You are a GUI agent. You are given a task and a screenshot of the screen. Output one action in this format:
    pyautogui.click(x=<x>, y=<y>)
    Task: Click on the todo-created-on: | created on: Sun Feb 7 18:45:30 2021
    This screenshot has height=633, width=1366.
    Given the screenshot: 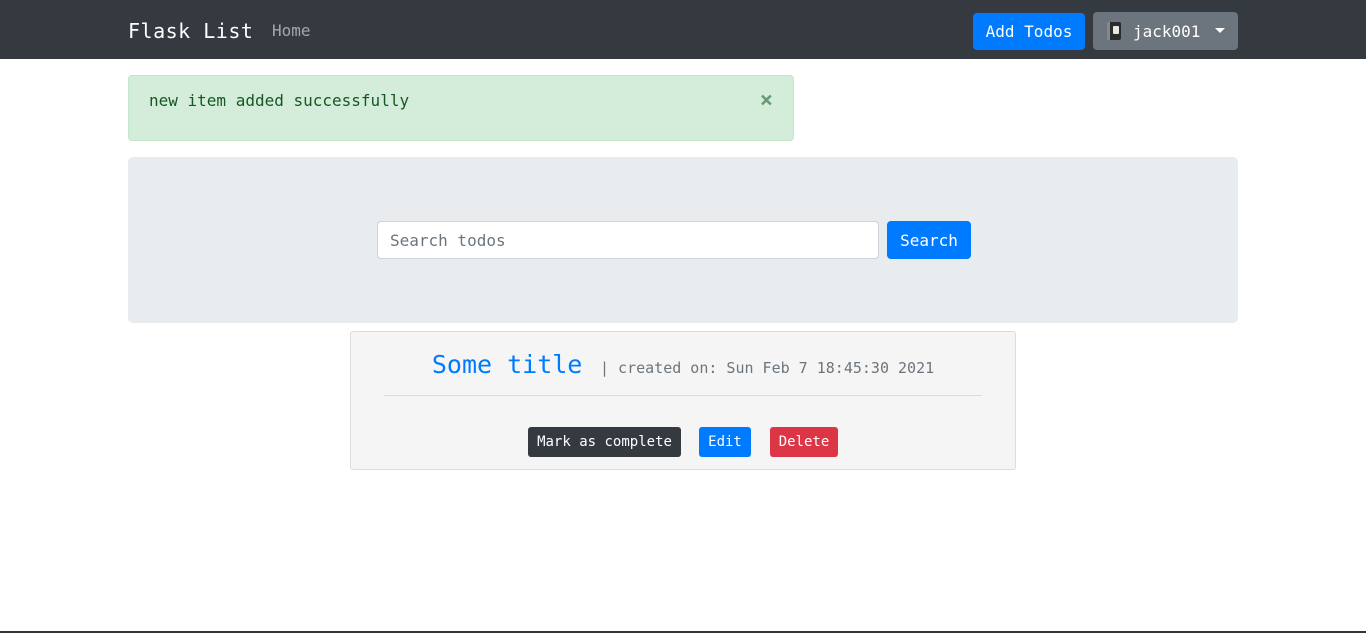 What is the action you would take?
    pyautogui.click(x=767, y=368)
    